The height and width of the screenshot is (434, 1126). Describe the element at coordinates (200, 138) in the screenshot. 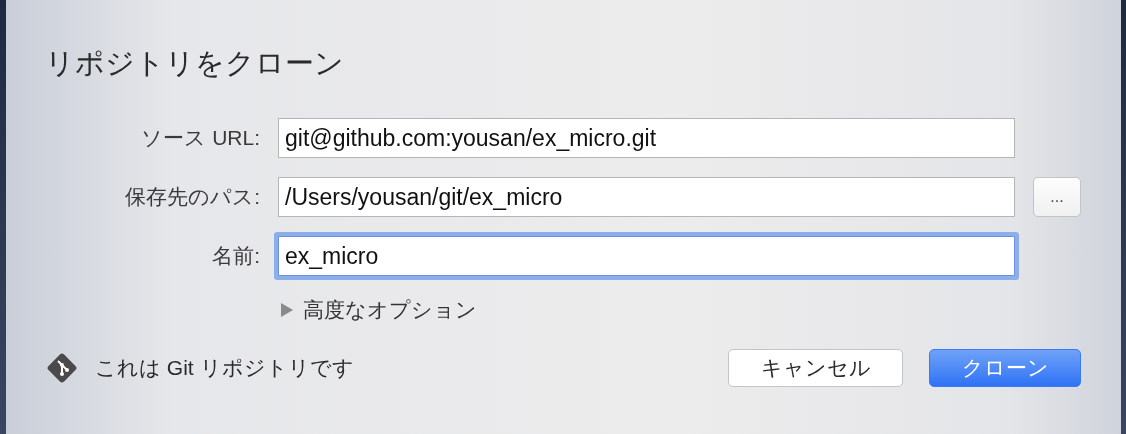

I see `field-label: ソース URL:` at that location.